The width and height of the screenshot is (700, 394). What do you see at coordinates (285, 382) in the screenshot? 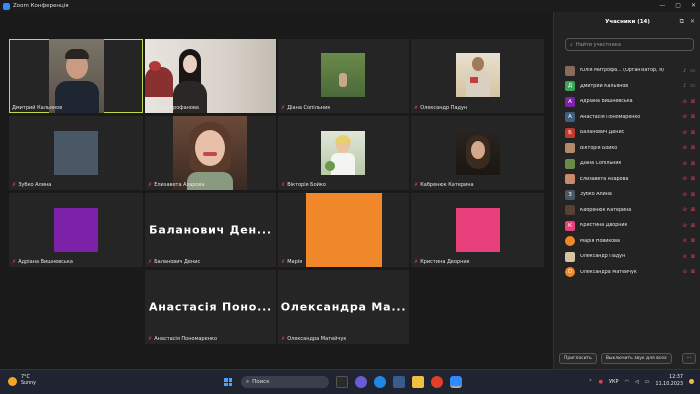
I see `taskbar-search: ⌕ Поиск` at bounding box center [285, 382].